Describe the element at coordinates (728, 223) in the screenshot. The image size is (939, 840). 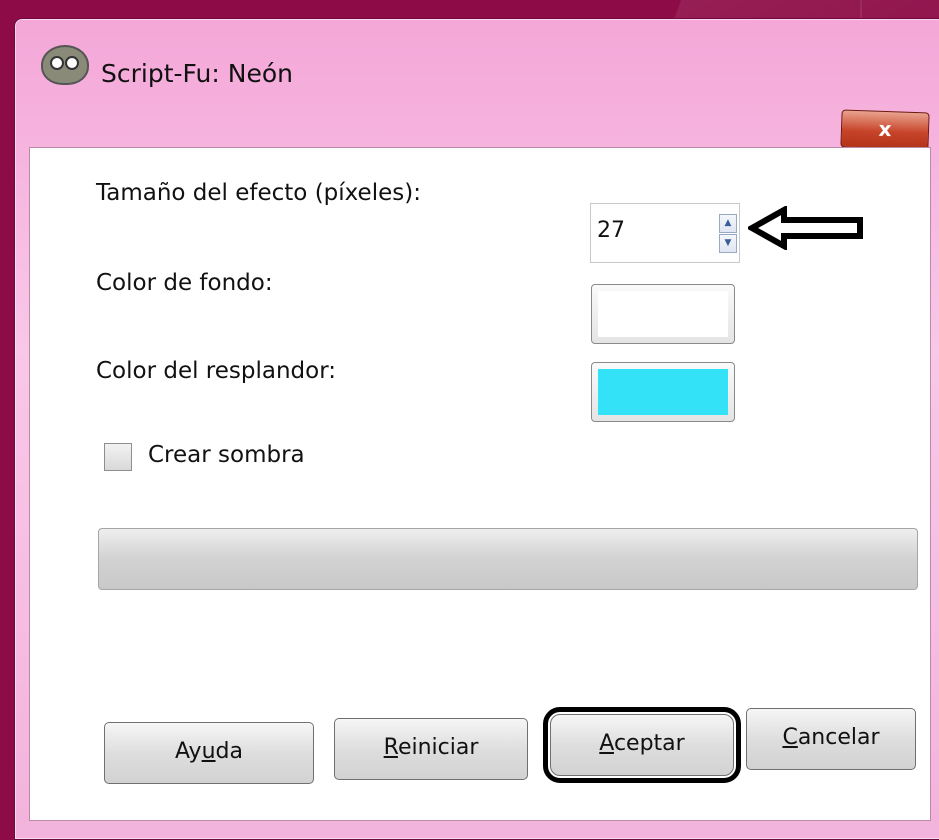
I see `spin-up-icon: ▲` at that location.